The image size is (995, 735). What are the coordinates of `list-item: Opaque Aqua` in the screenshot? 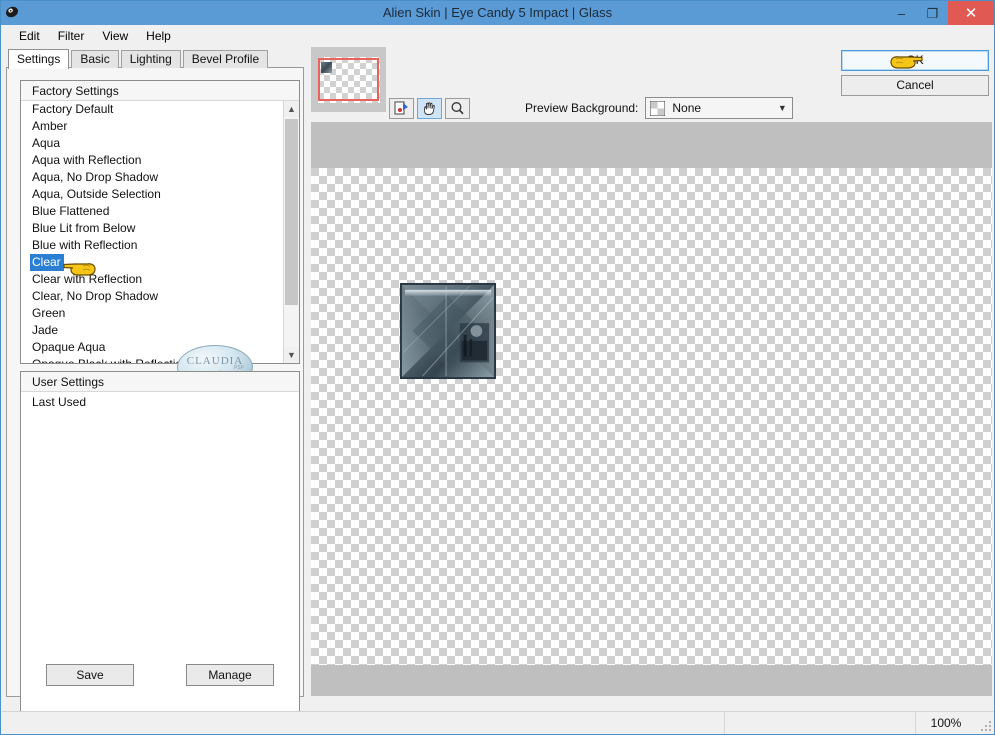 It's located at (160, 347).